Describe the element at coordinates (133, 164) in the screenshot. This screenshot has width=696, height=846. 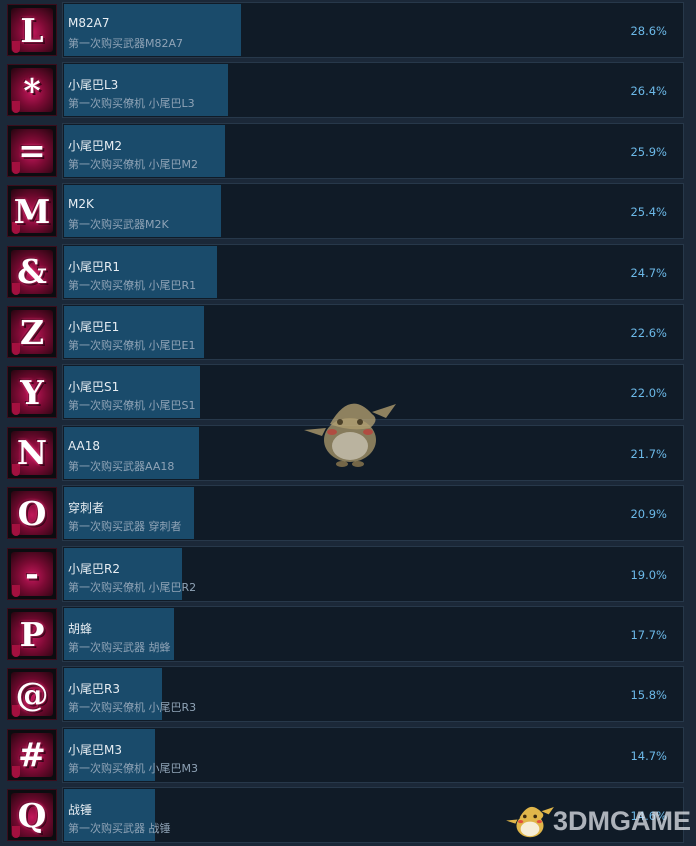
I see `achievement-description: 第一次购买僚机 小尾巴M2` at that location.